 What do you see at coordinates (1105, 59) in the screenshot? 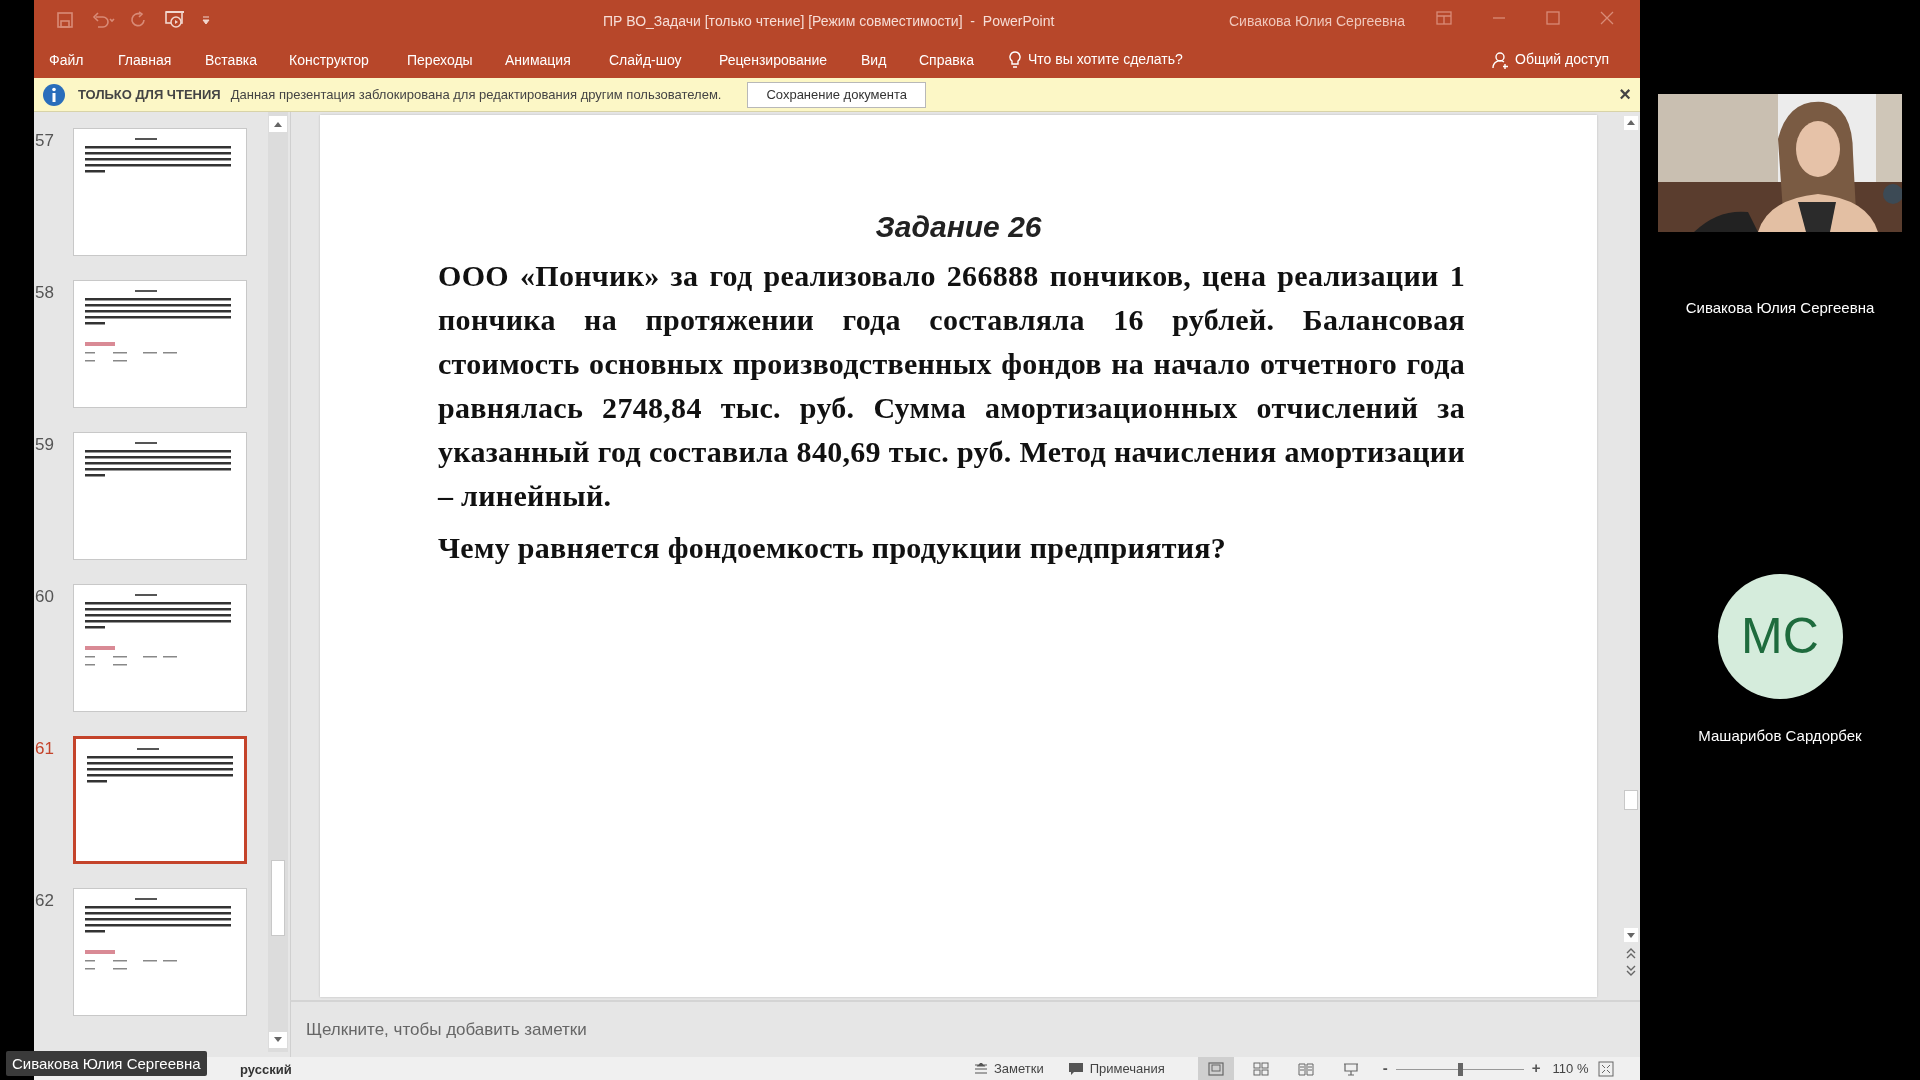
I see `tell-me-field: Что вы хотите сделать?` at bounding box center [1105, 59].